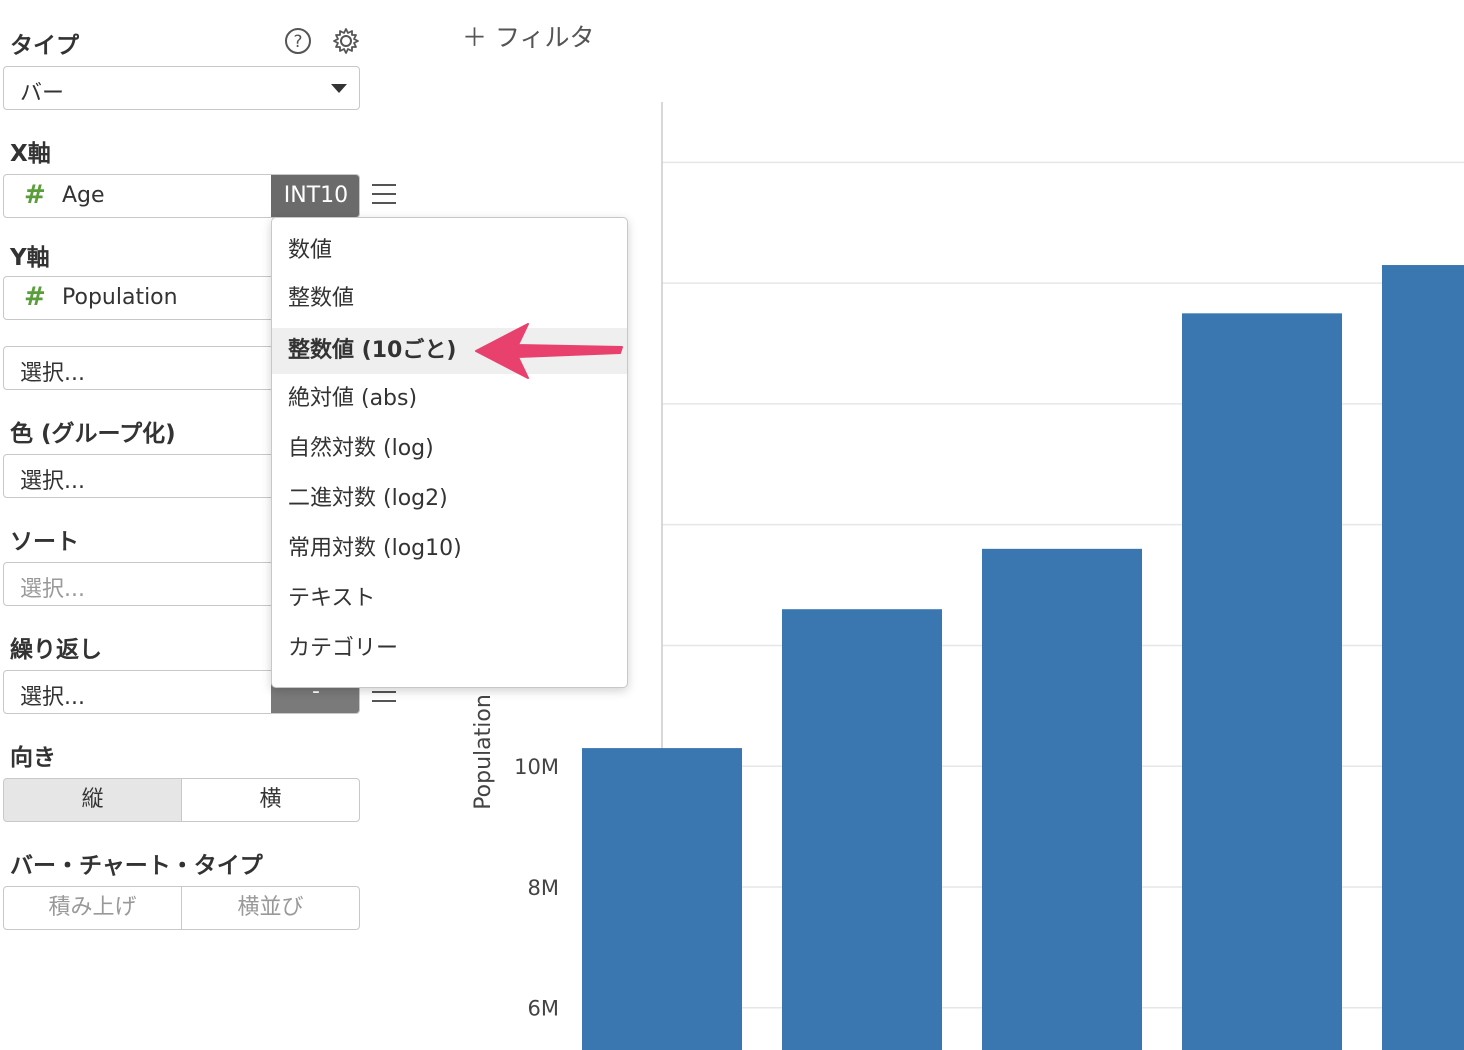  Describe the element at coordinates (543, 888) in the screenshot. I see `y-tick-label: 8M` at that location.